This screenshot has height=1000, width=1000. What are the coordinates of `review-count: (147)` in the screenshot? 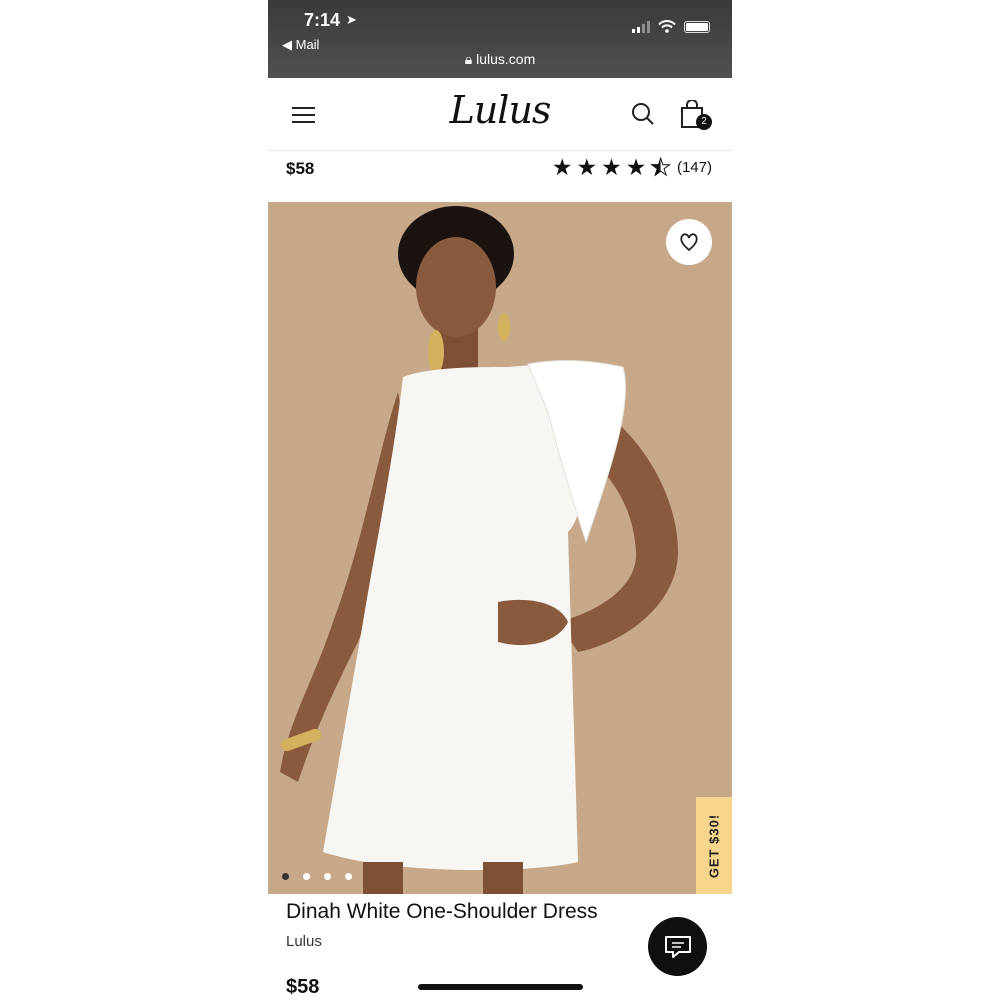 It's located at (694, 167).